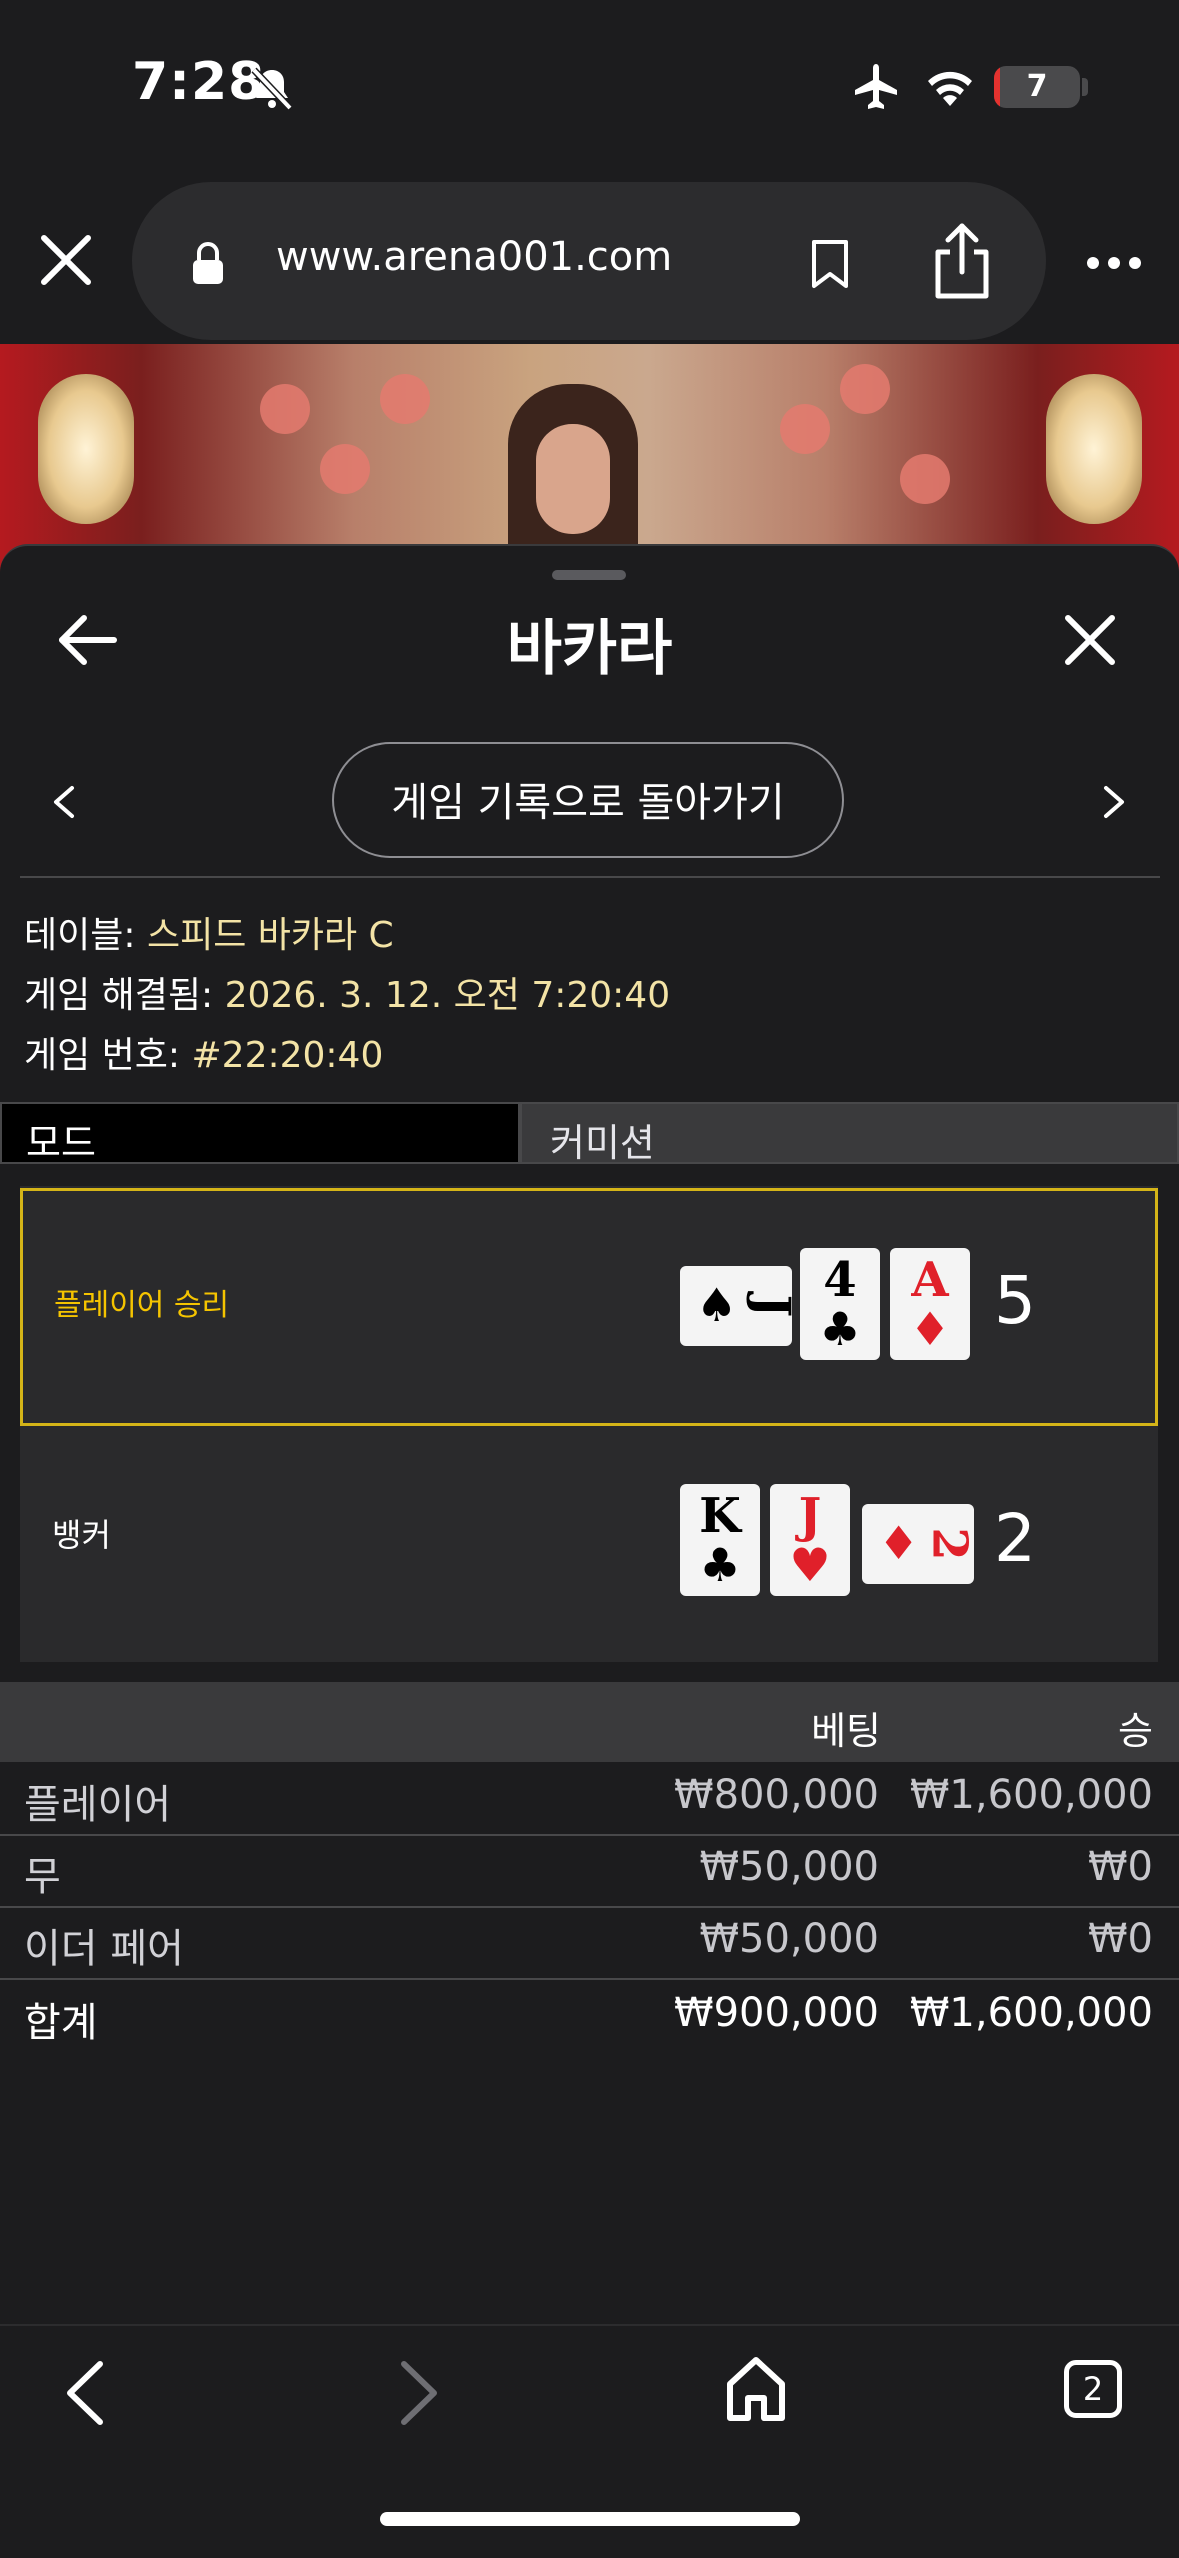  Describe the element at coordinates (849, 1133) in the screenshot. I see `tab-commission: 커미션` at that location.